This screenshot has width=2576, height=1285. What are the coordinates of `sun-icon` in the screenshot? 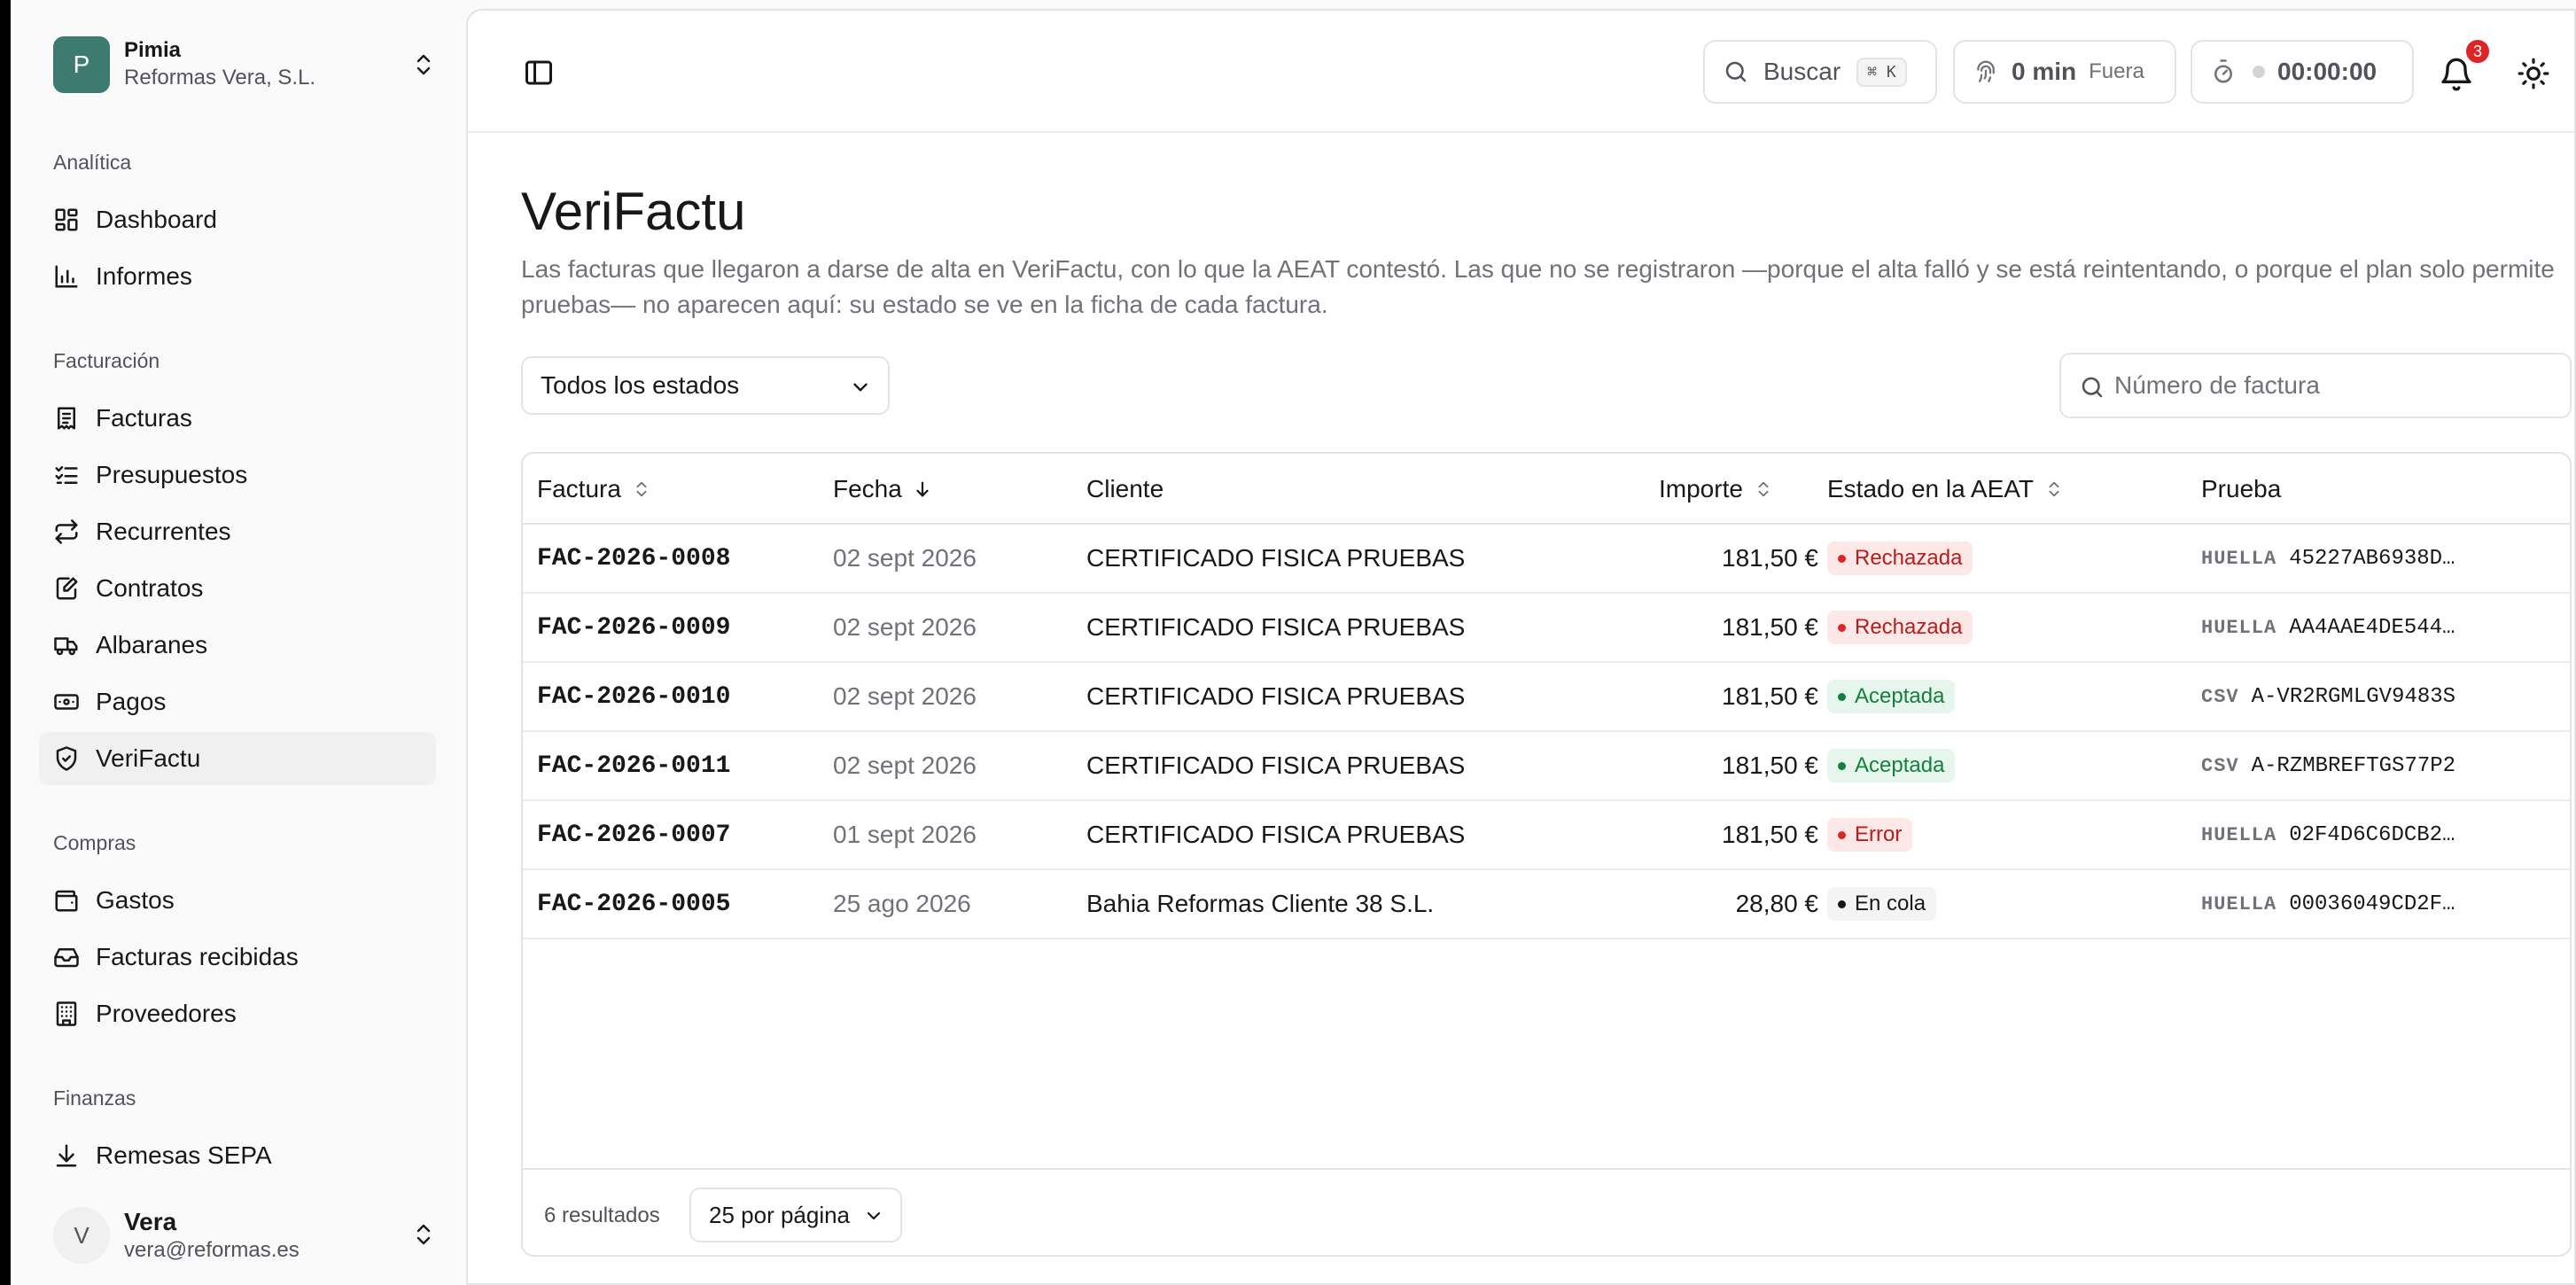 It's located at (2533, 73).